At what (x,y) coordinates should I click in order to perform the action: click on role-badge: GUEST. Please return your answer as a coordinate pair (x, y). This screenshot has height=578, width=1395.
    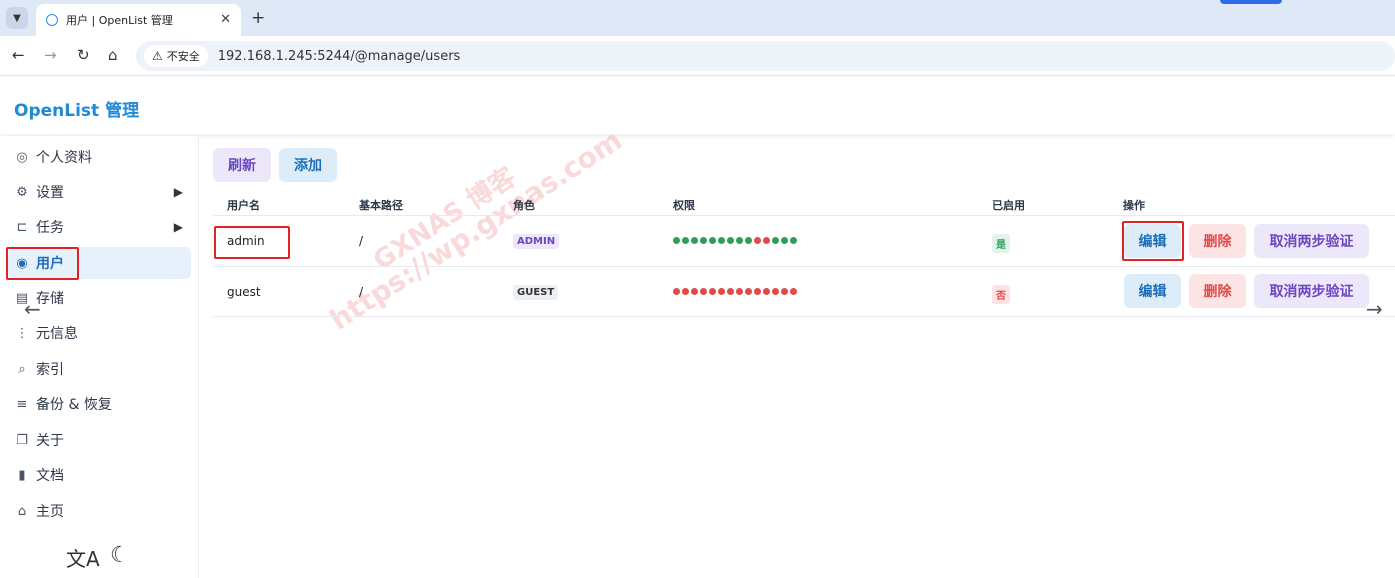
    Looking at the image, I should click on (536, 292).